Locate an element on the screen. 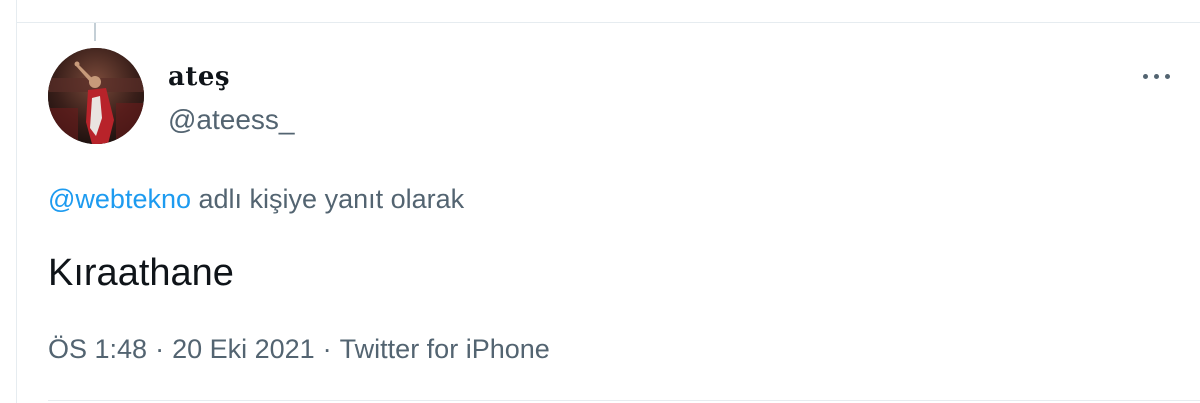 The height and width of the screenshot is (403, 1200). more-horizontal-icon is located at coordinates (1145, 76).